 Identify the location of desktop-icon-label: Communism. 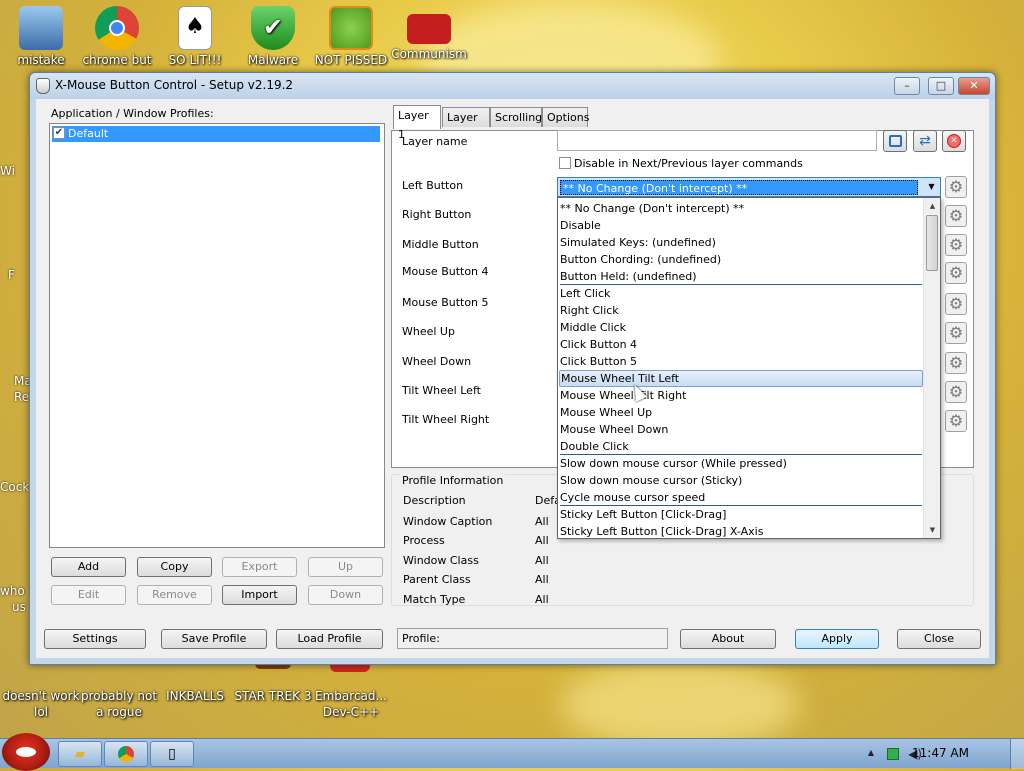
(429, 54).